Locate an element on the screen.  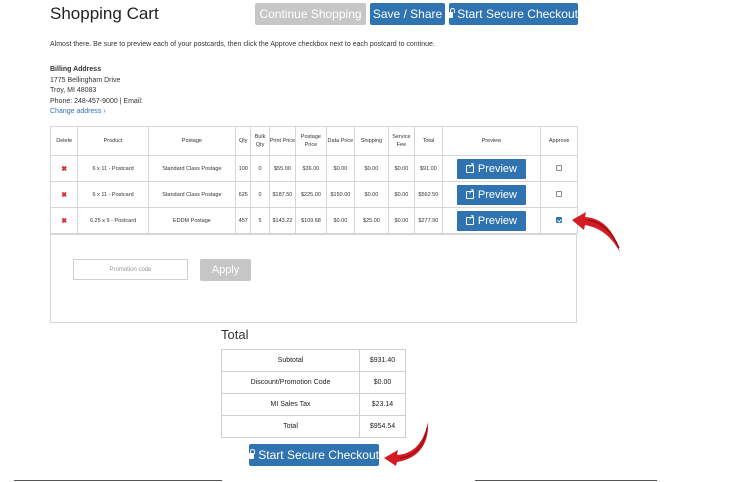
postage-price-cell: $225.00 is located at coordinates (311, 194).